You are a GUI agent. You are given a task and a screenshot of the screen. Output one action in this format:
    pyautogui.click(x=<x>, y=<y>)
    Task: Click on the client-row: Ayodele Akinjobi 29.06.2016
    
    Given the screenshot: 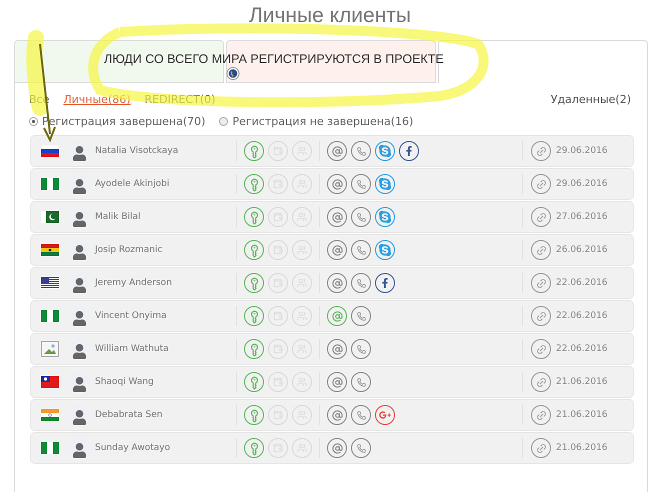 What is the action you would take?
    pyautogui.click(x=332, y=184)
    